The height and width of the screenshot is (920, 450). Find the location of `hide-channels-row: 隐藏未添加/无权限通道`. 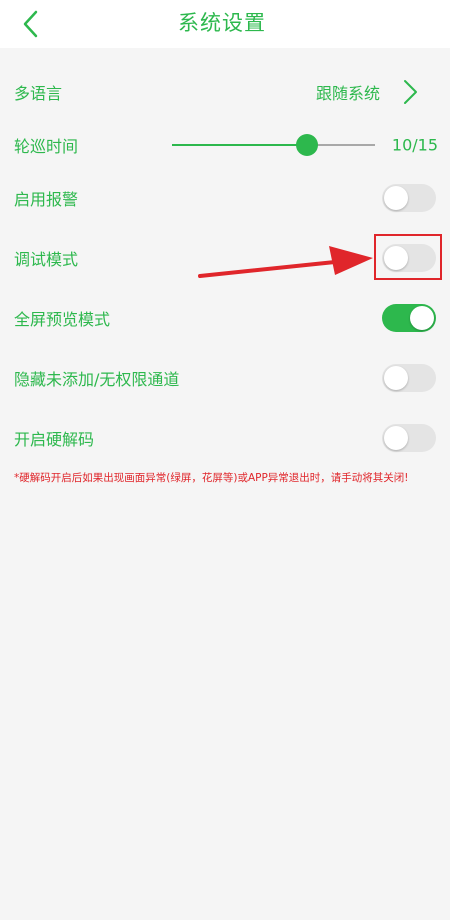

hide-channels-row: 隐藏未添加/无权限通道 is located at coordinates (225, 378).